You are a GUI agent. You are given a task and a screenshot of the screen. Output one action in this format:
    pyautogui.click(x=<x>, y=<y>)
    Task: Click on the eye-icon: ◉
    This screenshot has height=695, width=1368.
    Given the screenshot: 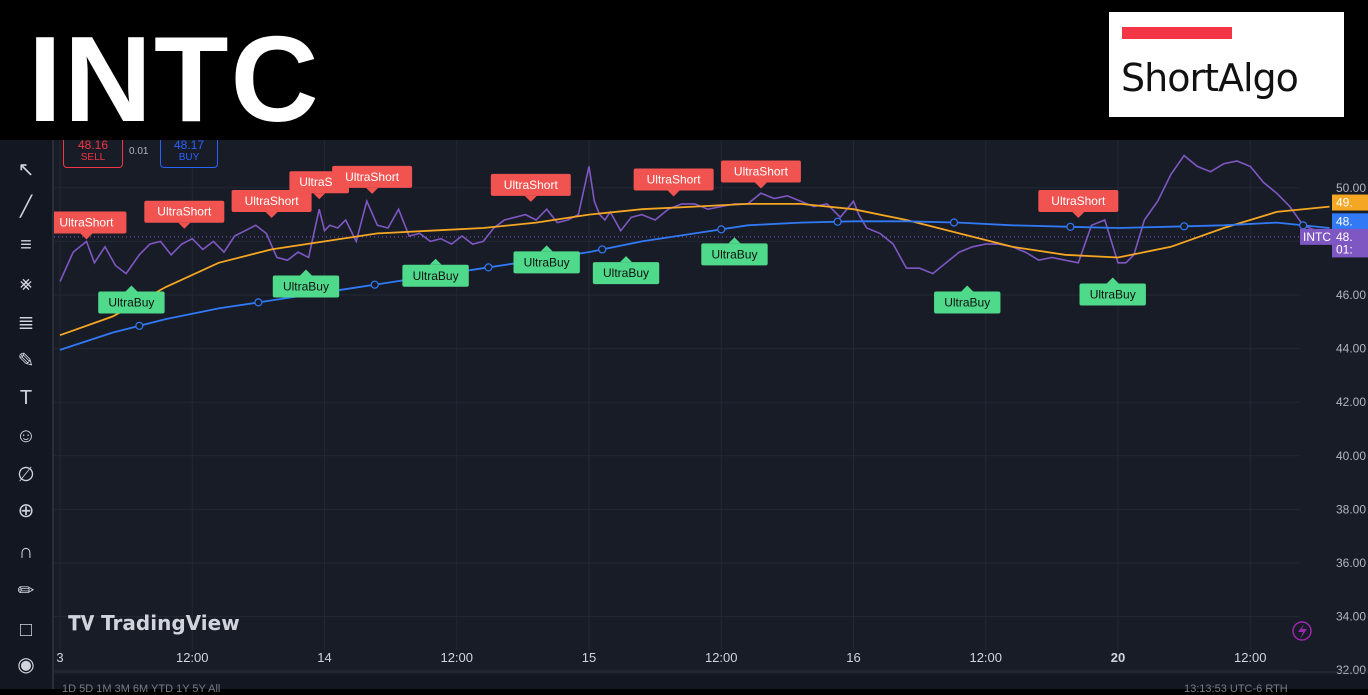 What is the action you would take?
    pyautogui.click(x=26, y=665)
    